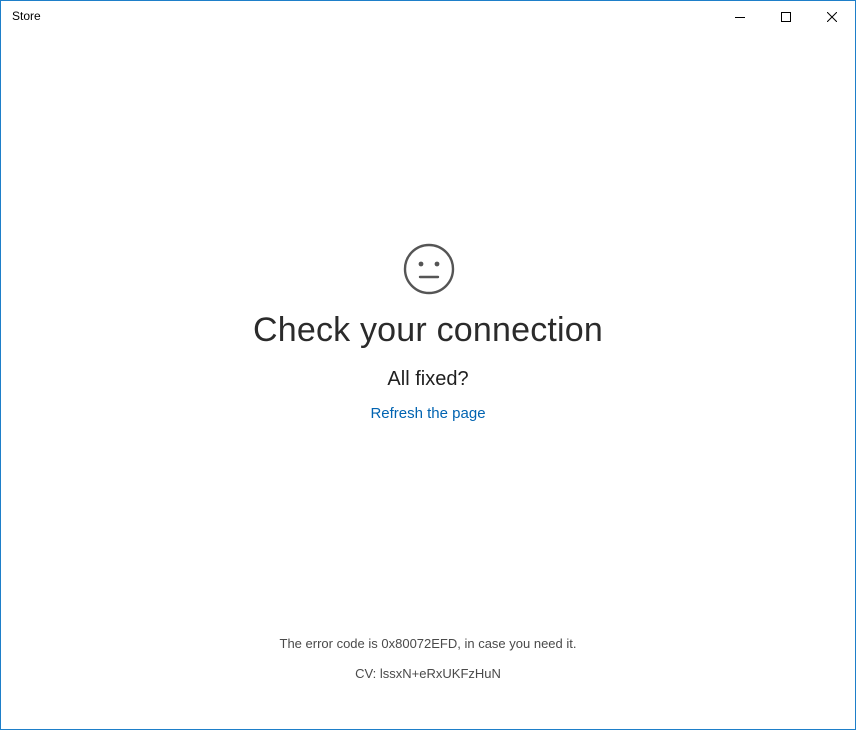 The width and height of the screenshot is (856, 730). I want to click on correlation-vector-text: CV: lssxN+eRxUKFzHuN, so click(428, 673).